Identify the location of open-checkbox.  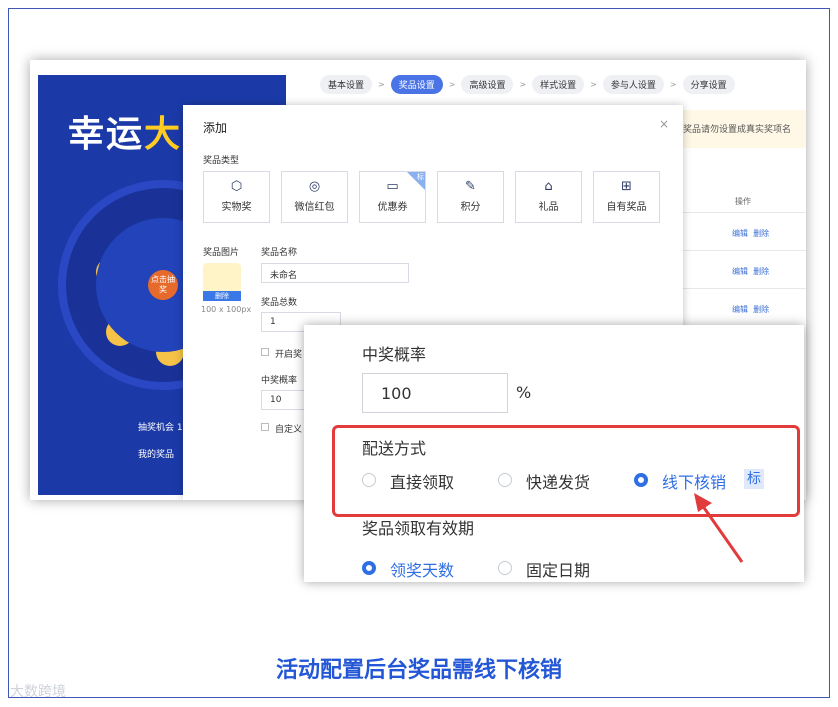
(265, 352).